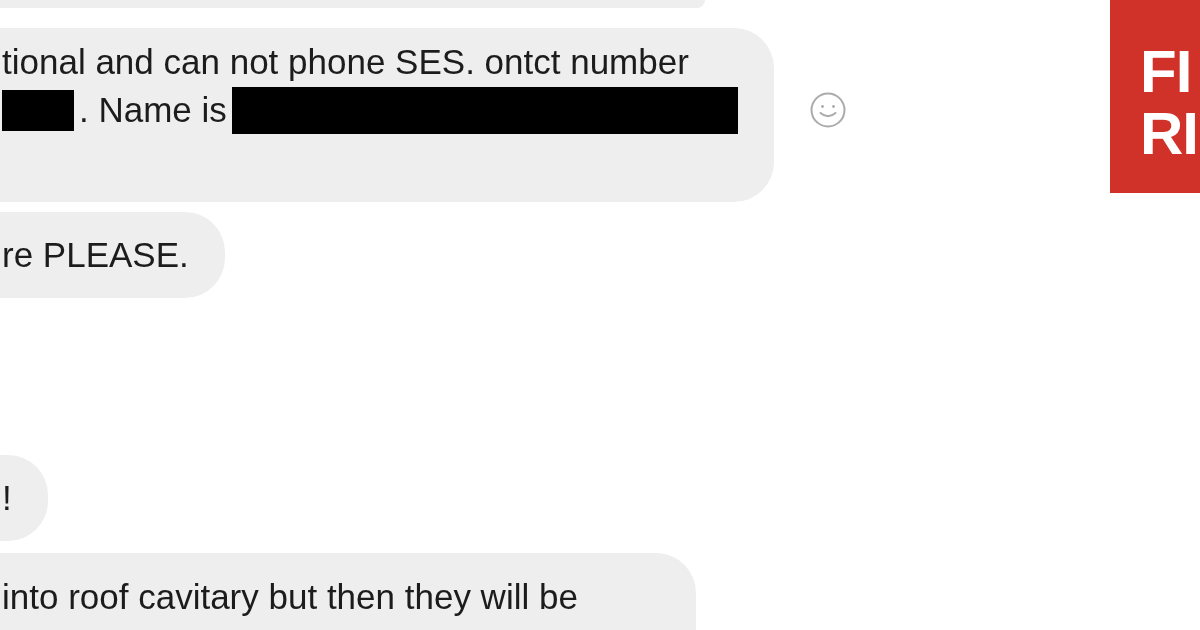  What do you see at coordinates (95, 255) in the screenshot?
I see `message-text: re PLEASE.` at bounding box center [95, 255].